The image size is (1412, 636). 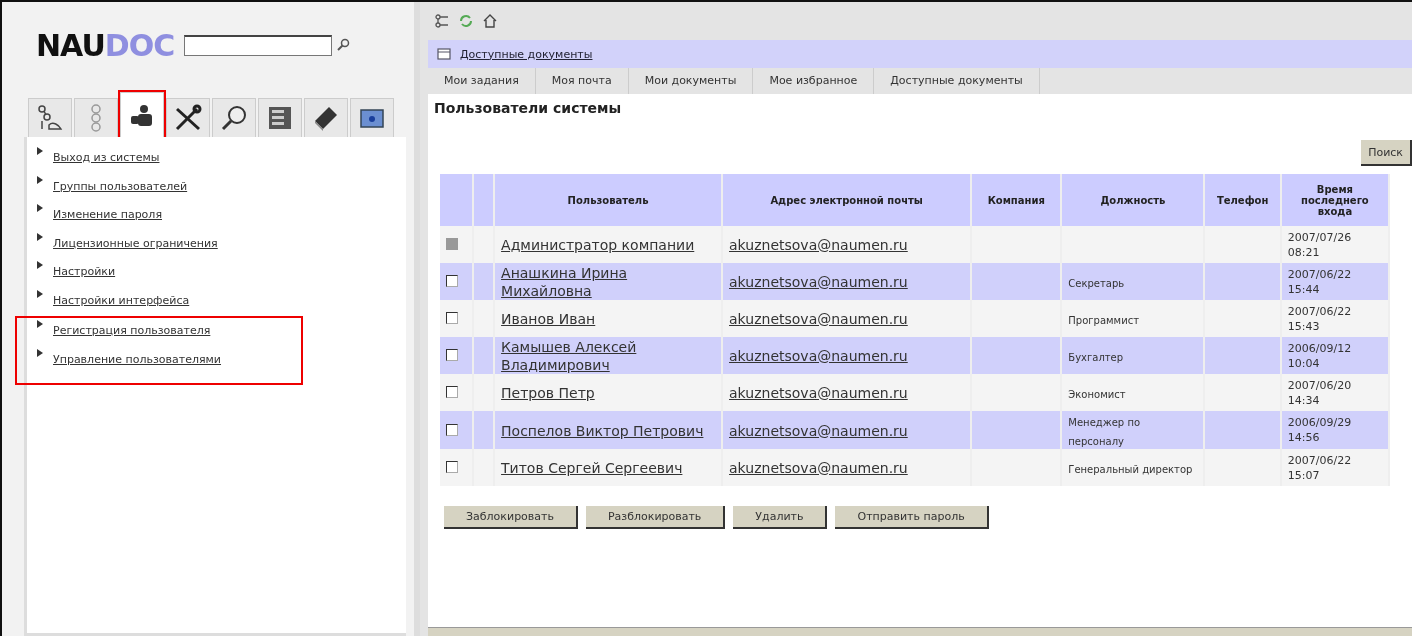 What do you see at coordinates (1320, 318) in the screenshot?
I see `table-cell-text: 2007/06/22 15:43` at bounding box center [1320, 318].